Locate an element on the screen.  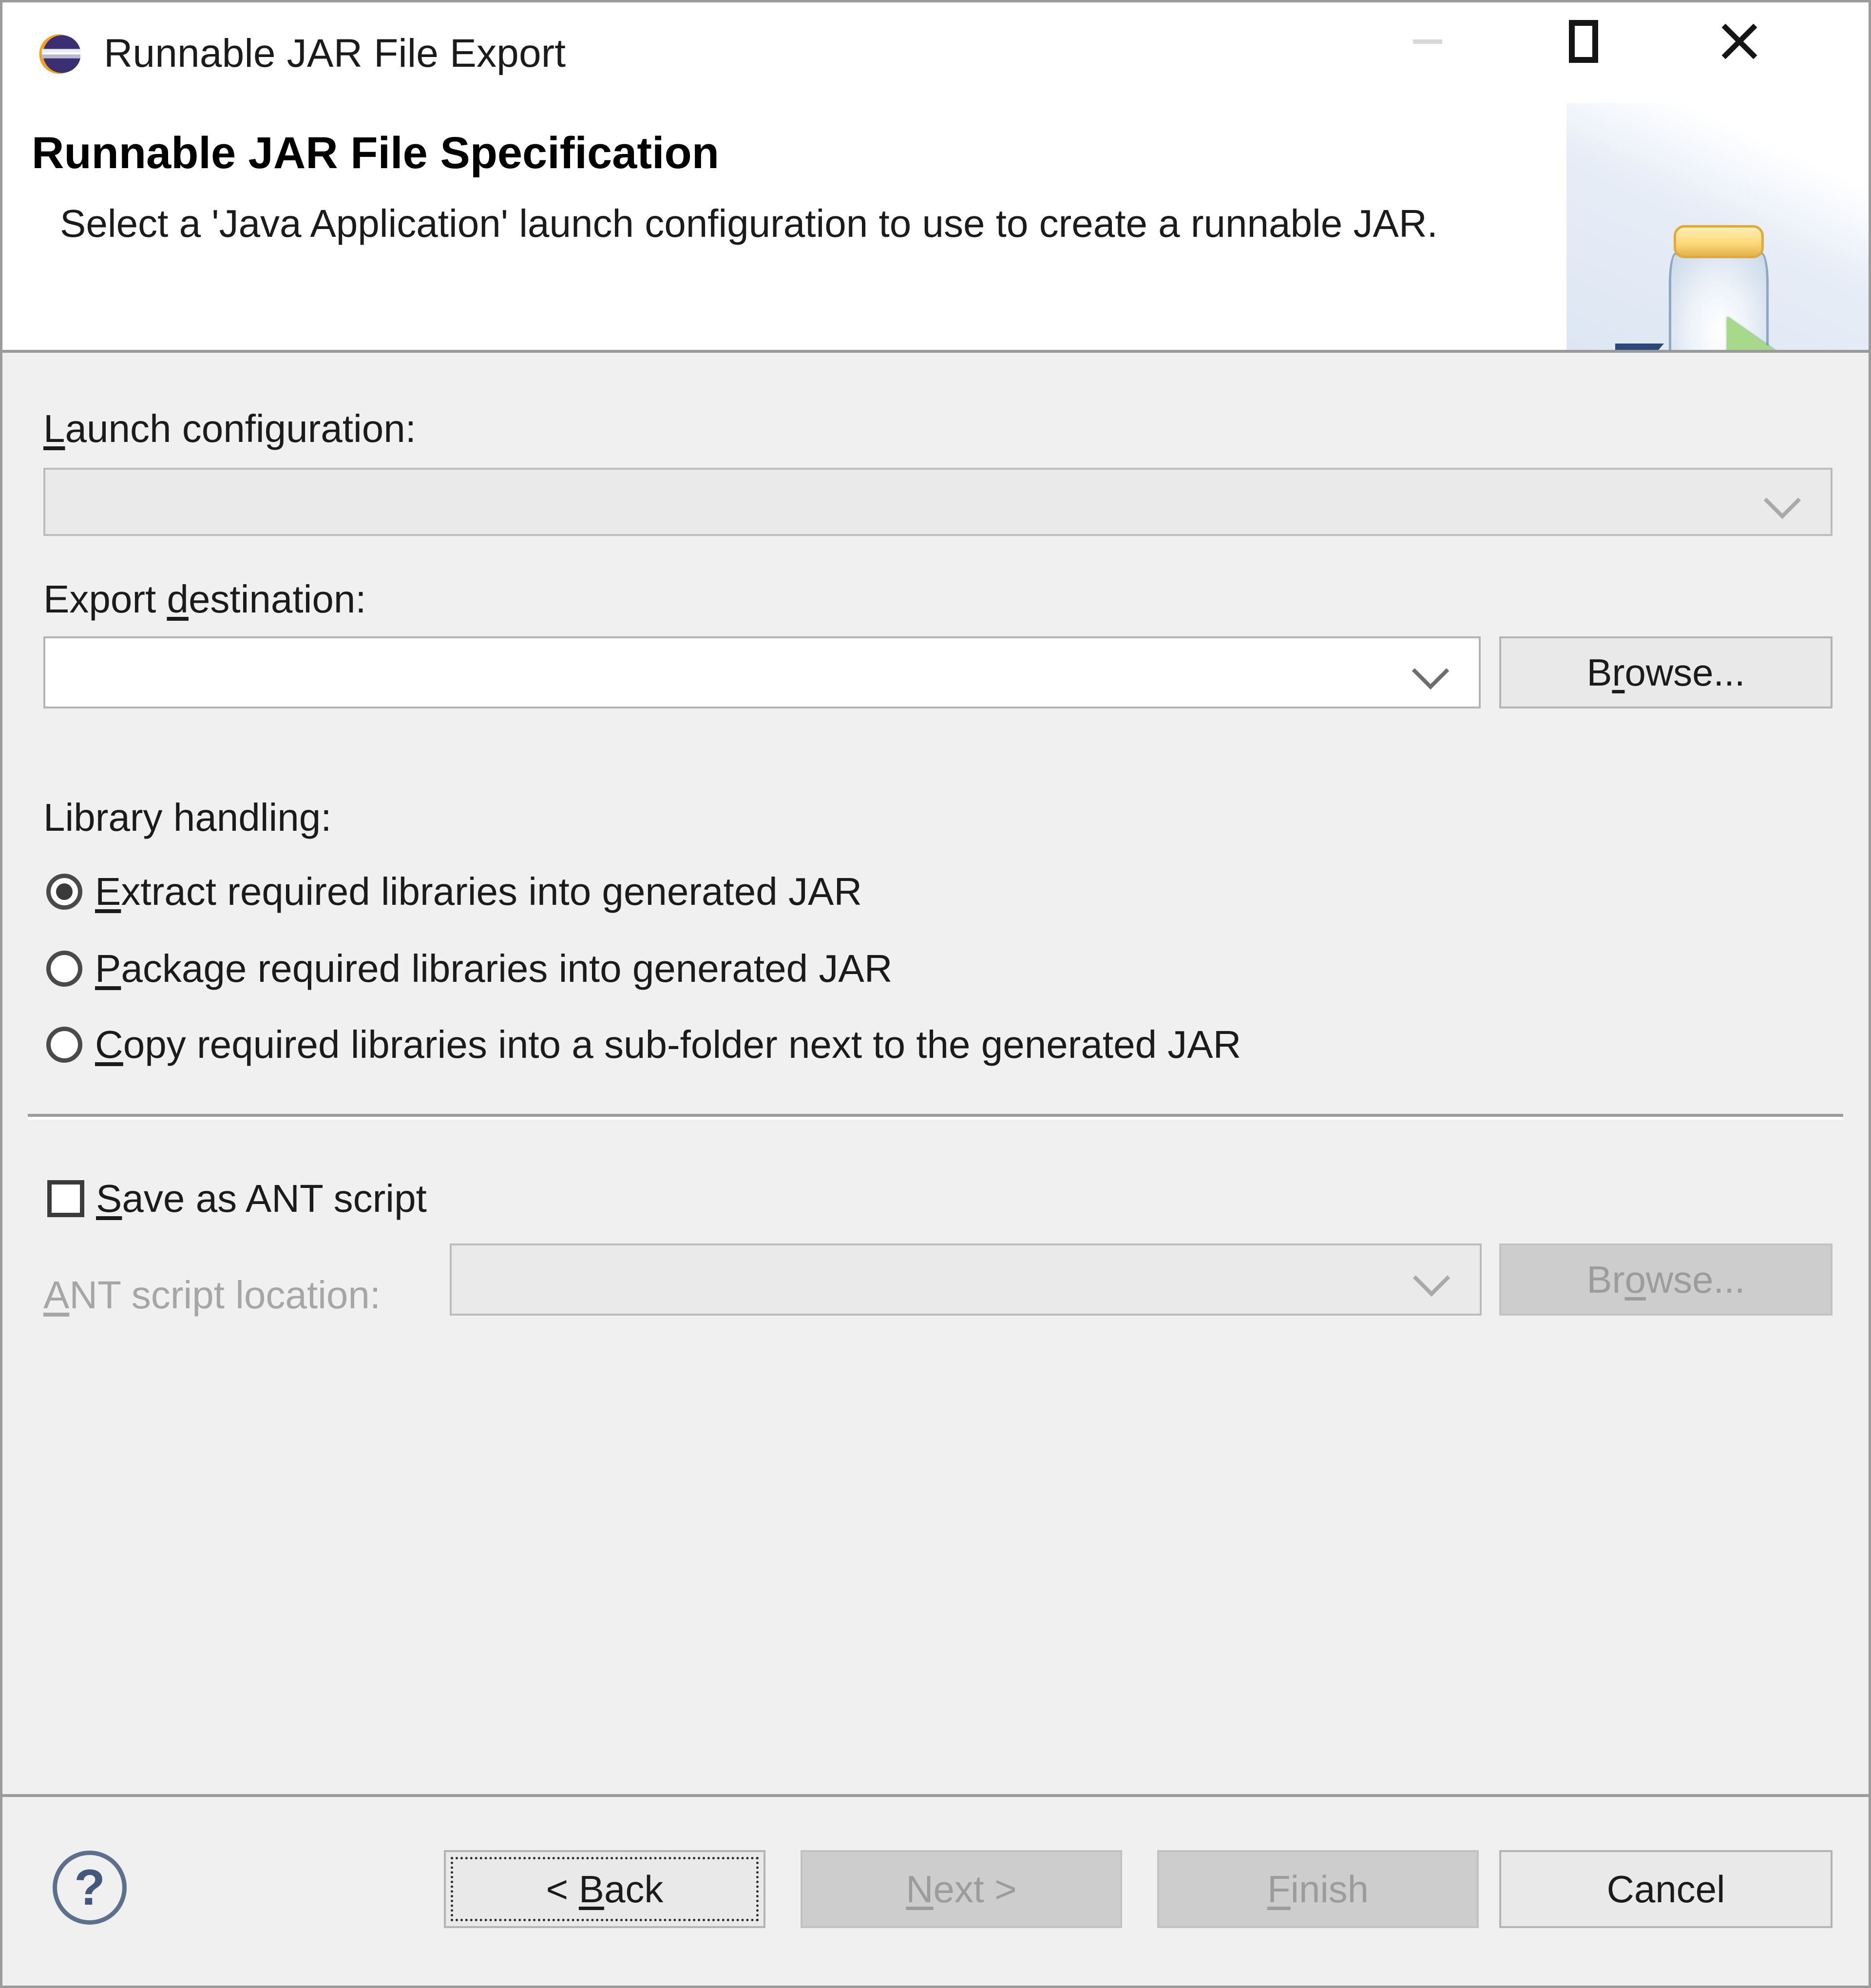
section-separator is located at coordinates (935, 1115).